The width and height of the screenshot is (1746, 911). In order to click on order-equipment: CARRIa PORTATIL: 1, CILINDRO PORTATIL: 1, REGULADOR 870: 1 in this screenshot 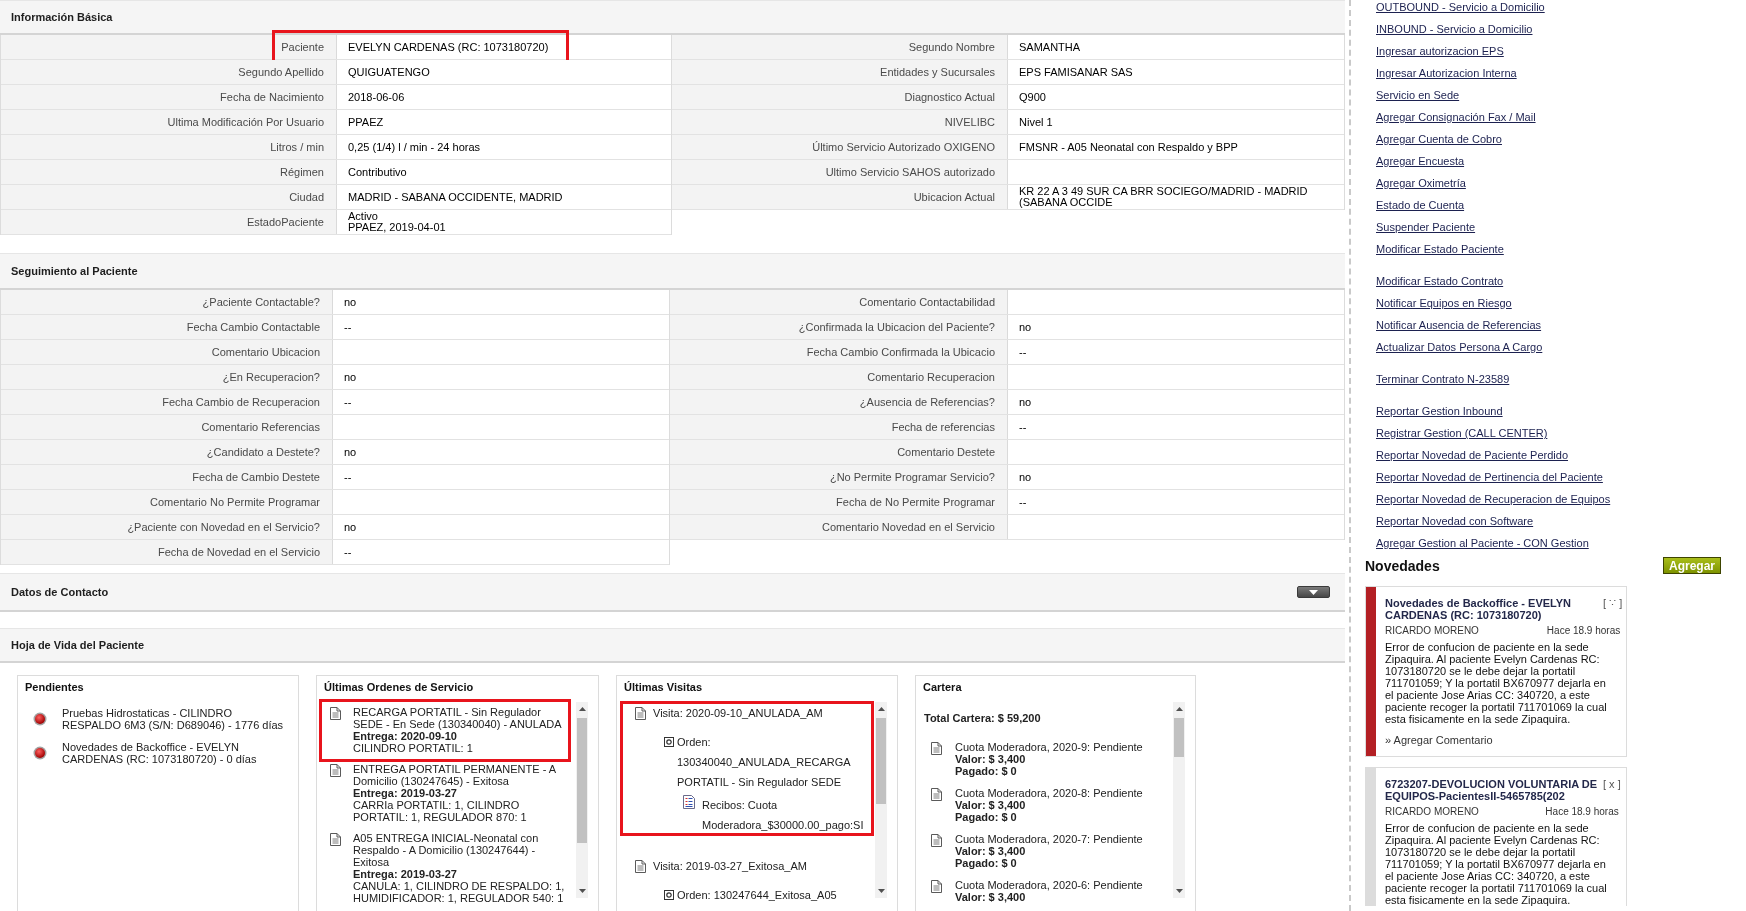, I will do `click(440, 811)`.